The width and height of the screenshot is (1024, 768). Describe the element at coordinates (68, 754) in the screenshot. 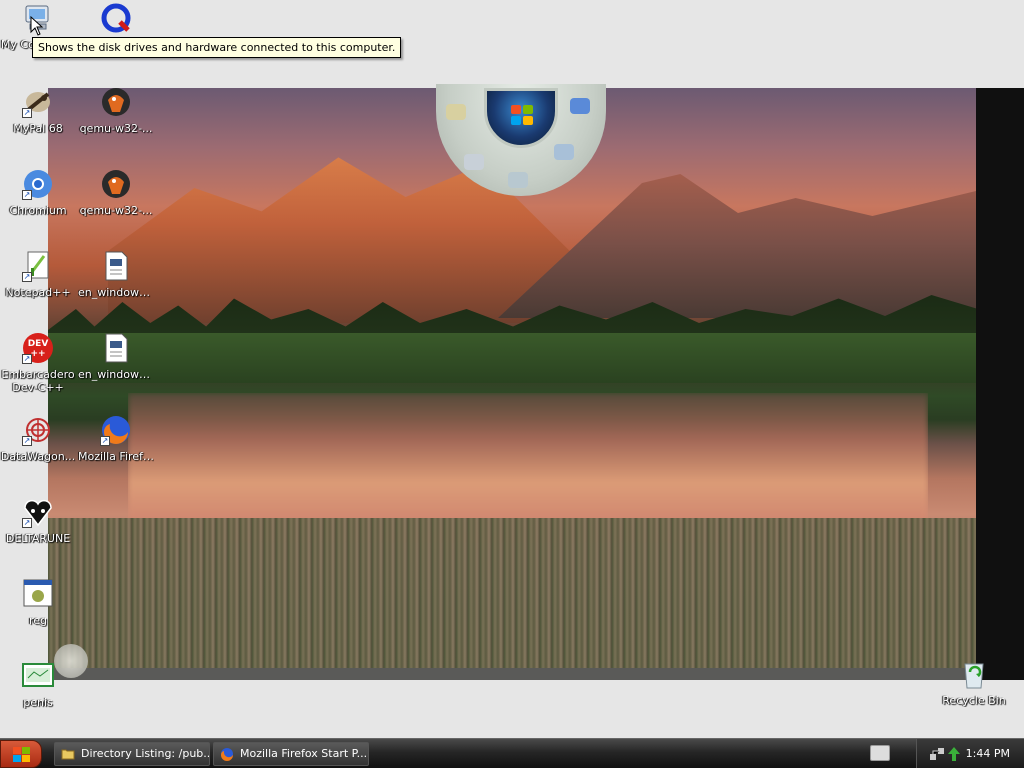

I see `folder-icon` at that location.